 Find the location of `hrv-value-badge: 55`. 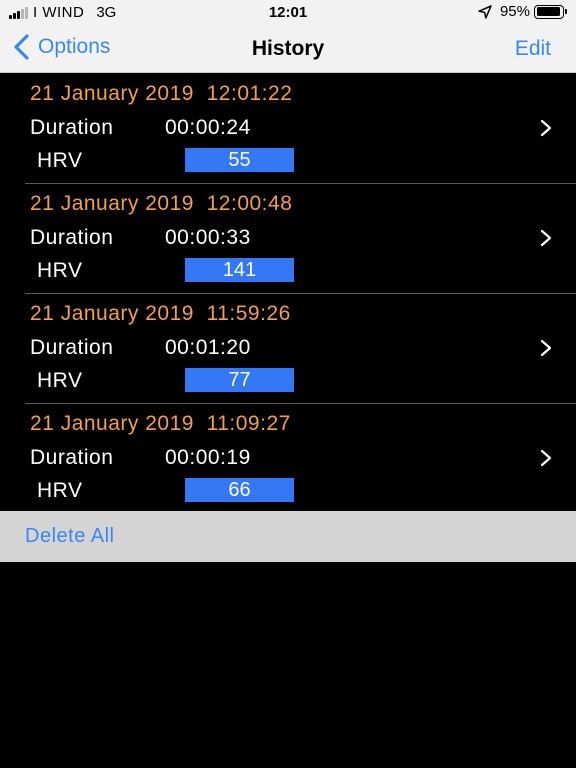

hrv-value-badge: 55 is located at coordinates (239, 160).